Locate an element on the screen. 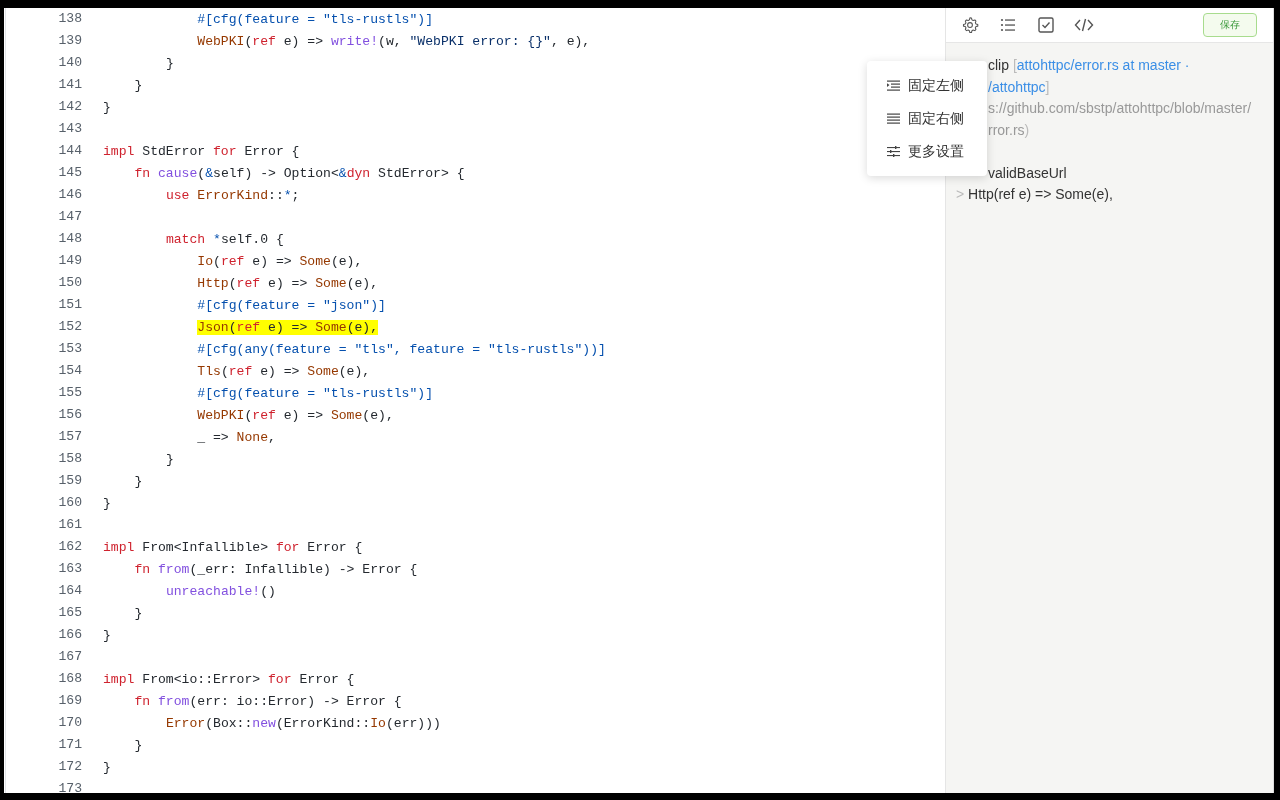  code-line: impl From<io::Error> for Error { is located at coordinates (229, 679).